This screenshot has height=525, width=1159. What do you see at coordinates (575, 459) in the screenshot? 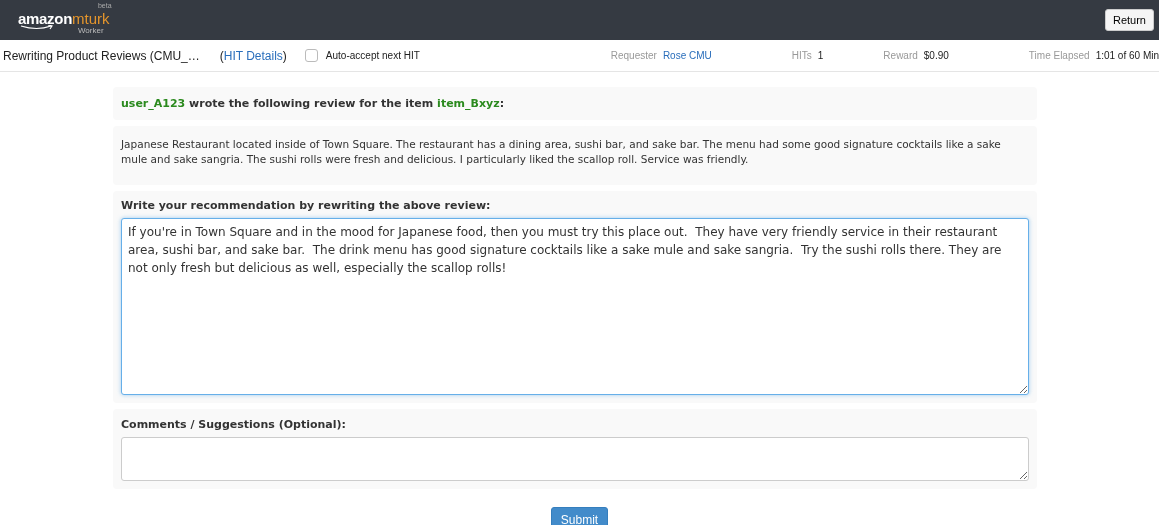
I see `comments-textarea` at bounding box center [575, 459].